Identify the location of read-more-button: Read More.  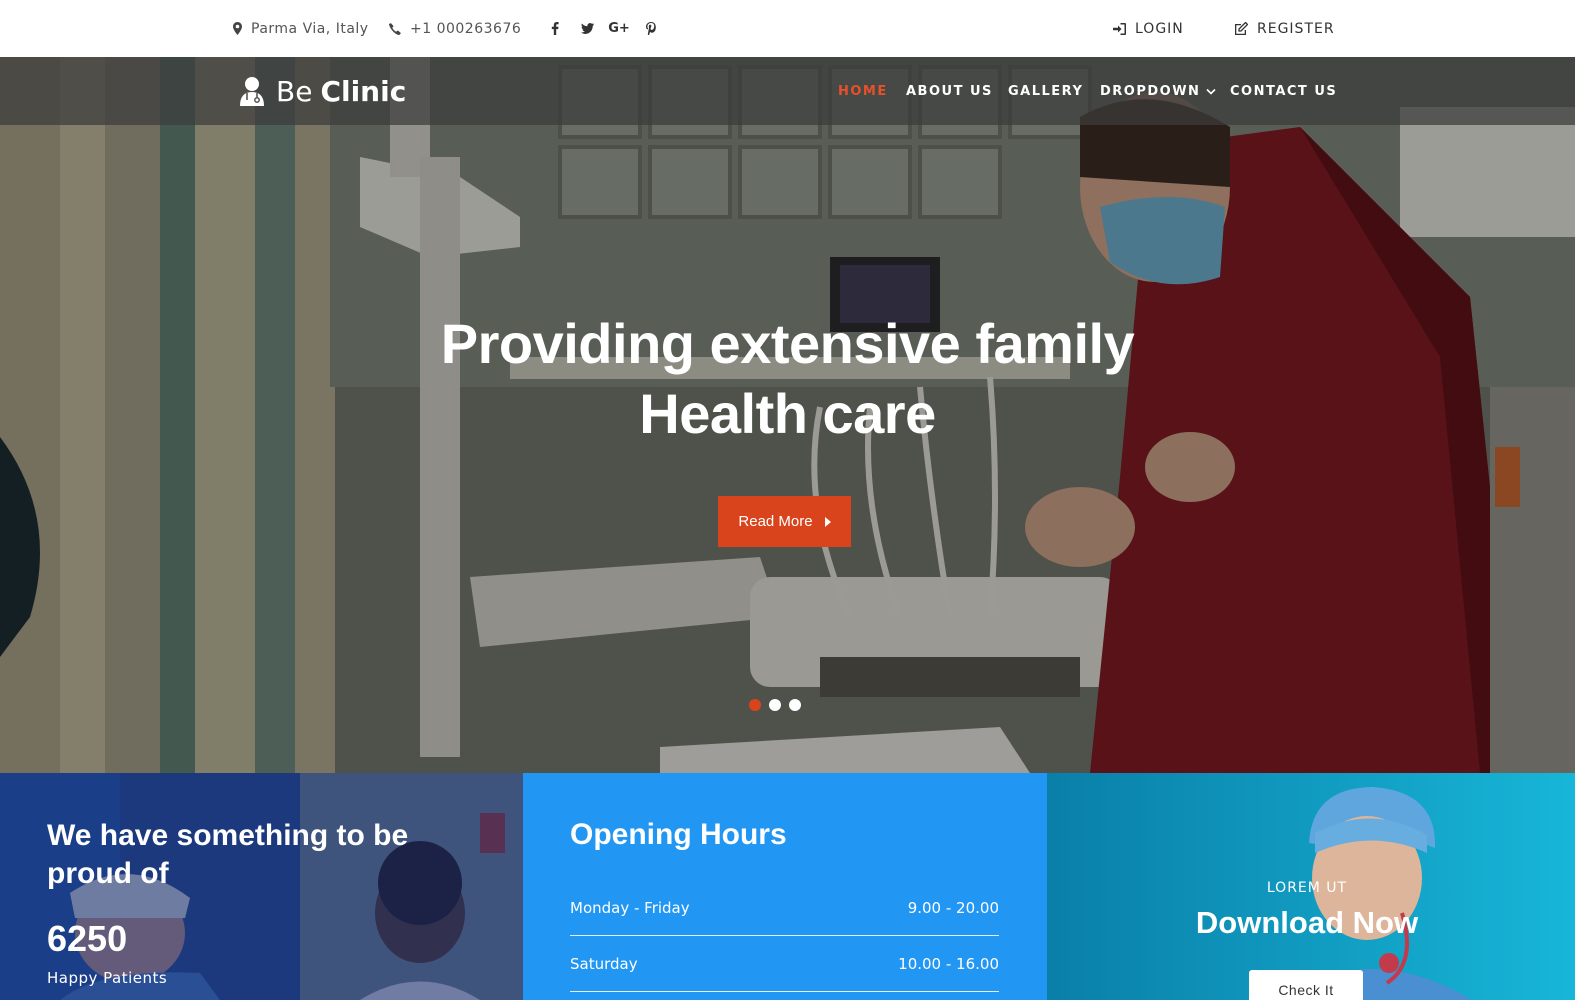
(784, 521).